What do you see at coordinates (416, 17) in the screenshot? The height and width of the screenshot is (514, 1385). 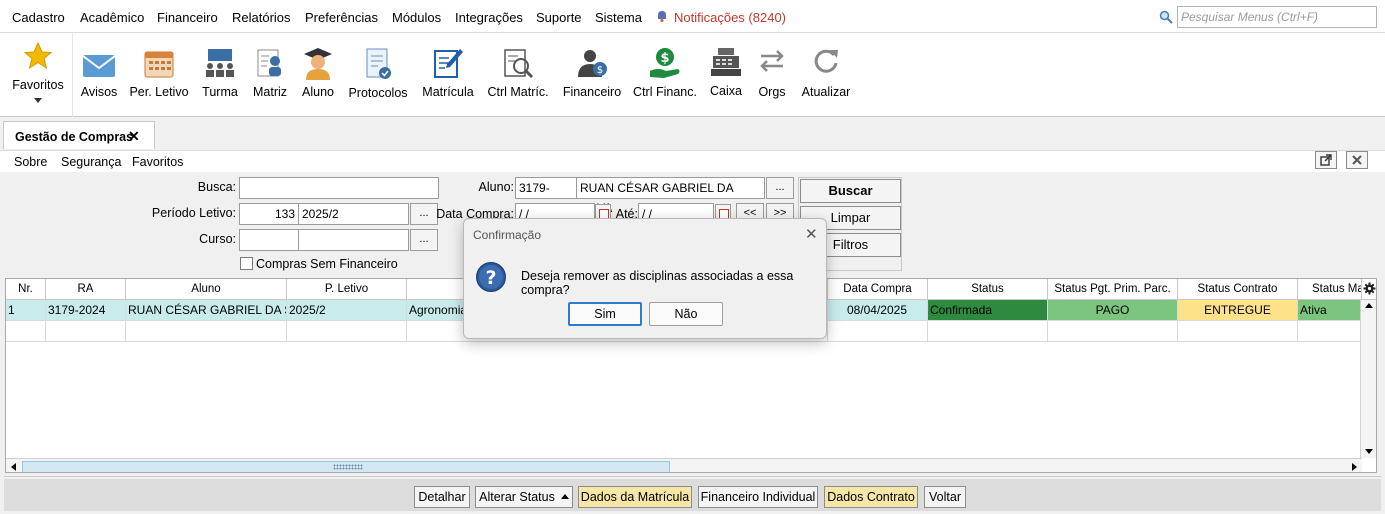 I see `menu-modulos: Módulos` at bounding box center [416, 17].